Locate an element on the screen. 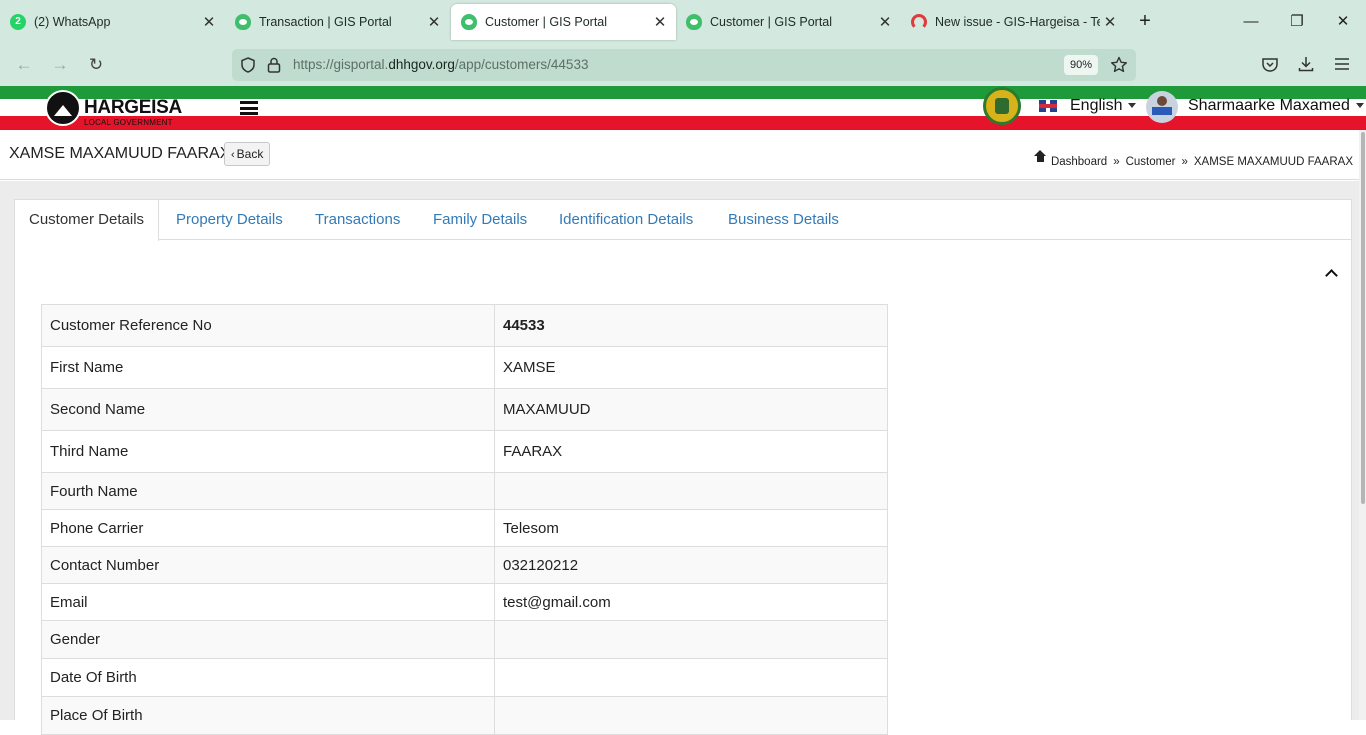  breadcrumb-customer: Customer is located at coordinates (1151, 162).